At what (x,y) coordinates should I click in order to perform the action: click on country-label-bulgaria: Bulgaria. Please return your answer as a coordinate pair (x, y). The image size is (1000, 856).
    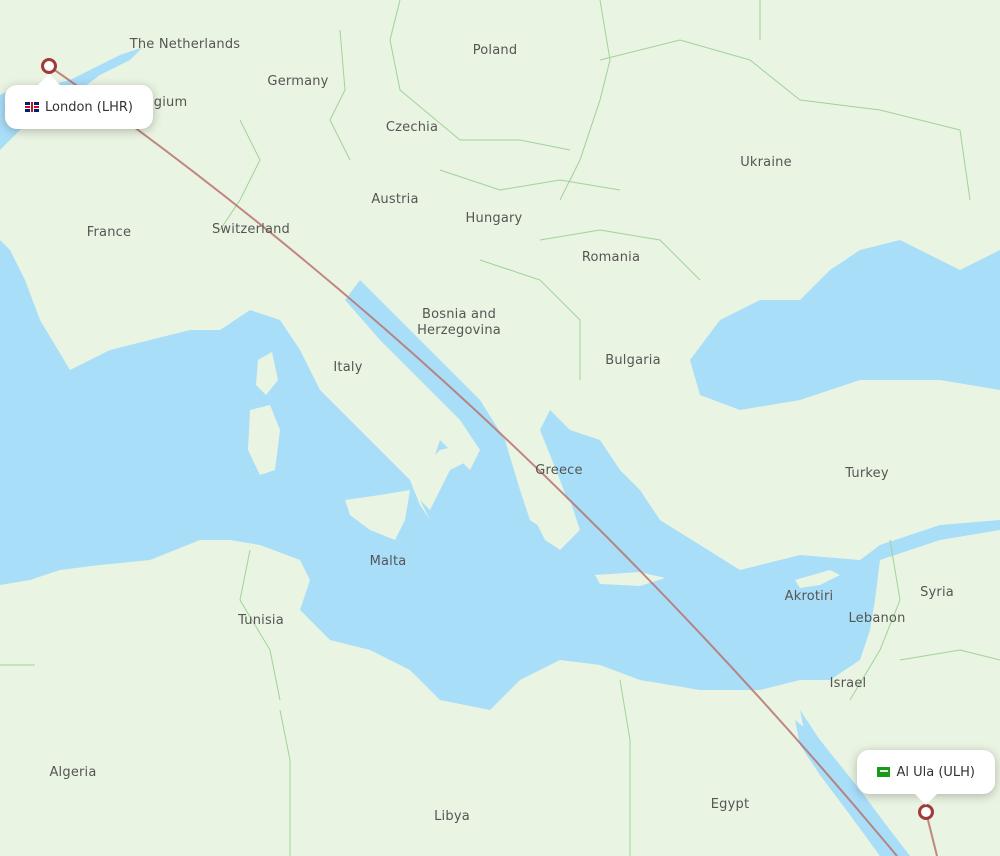
    Looking at the image, I should click on (633, 360).